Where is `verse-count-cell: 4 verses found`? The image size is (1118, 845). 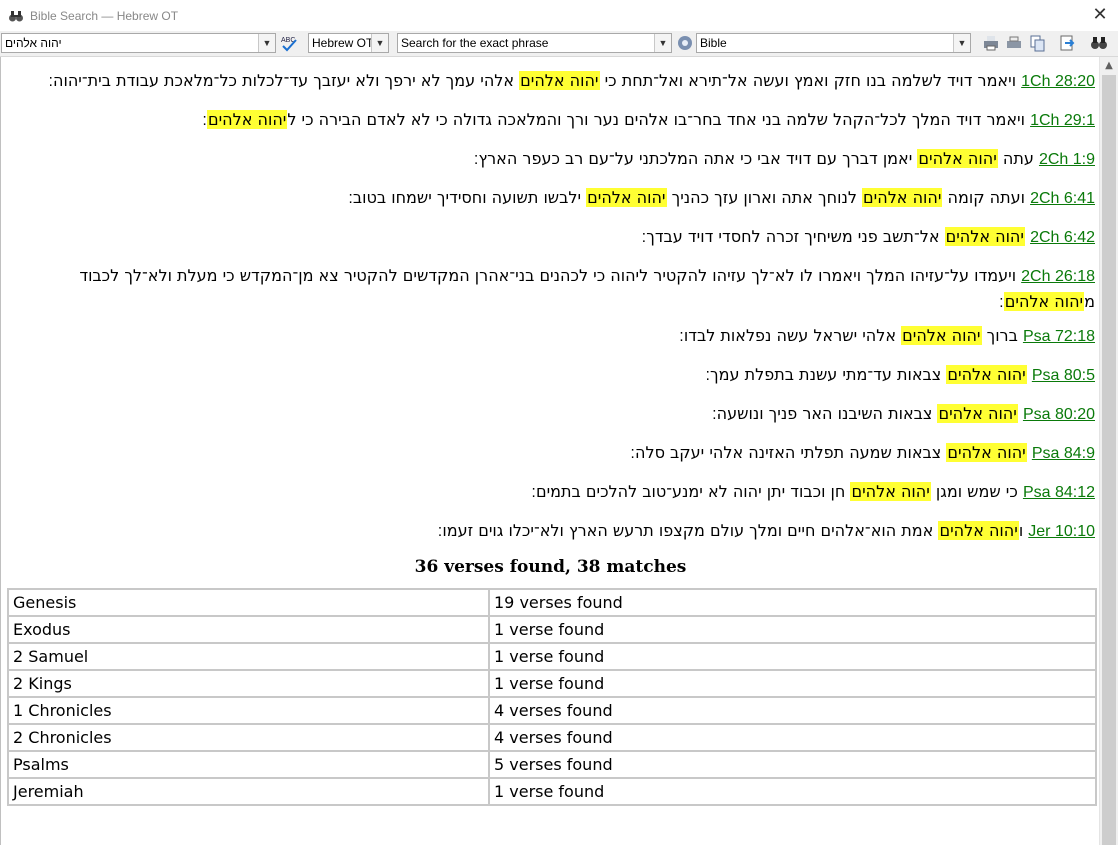
verse-count-cell: 4 verses found is located at coordinates (792, 737).